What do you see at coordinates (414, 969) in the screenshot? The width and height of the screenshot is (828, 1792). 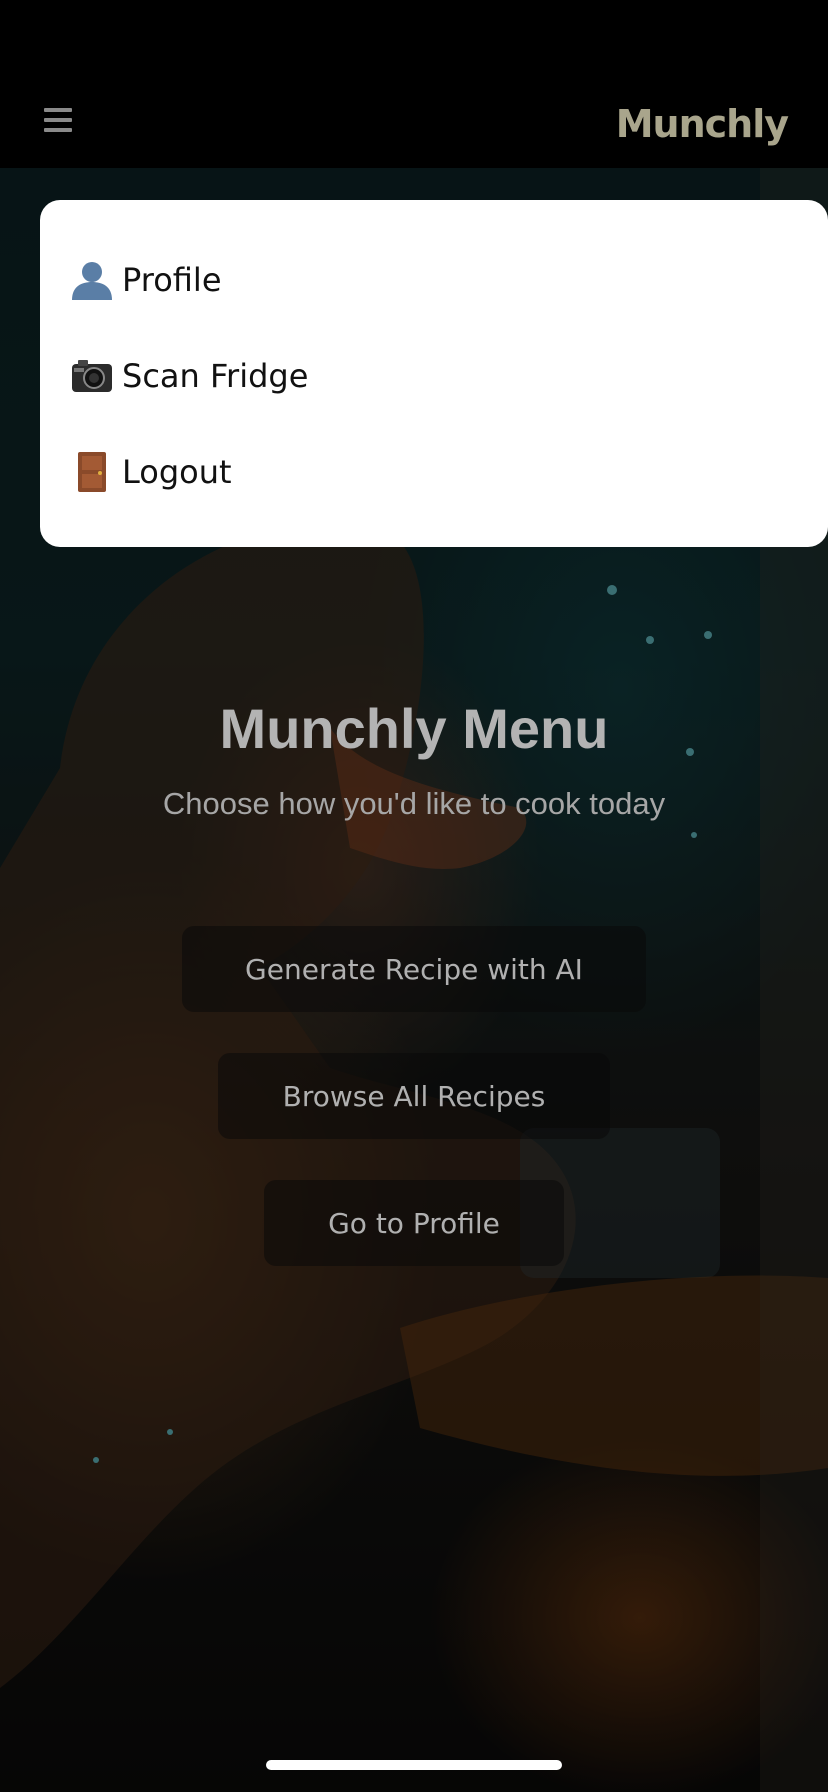 I see `generate-recipe-ai-button: Generate Recipe with AI` at bounding box center [414, 969].